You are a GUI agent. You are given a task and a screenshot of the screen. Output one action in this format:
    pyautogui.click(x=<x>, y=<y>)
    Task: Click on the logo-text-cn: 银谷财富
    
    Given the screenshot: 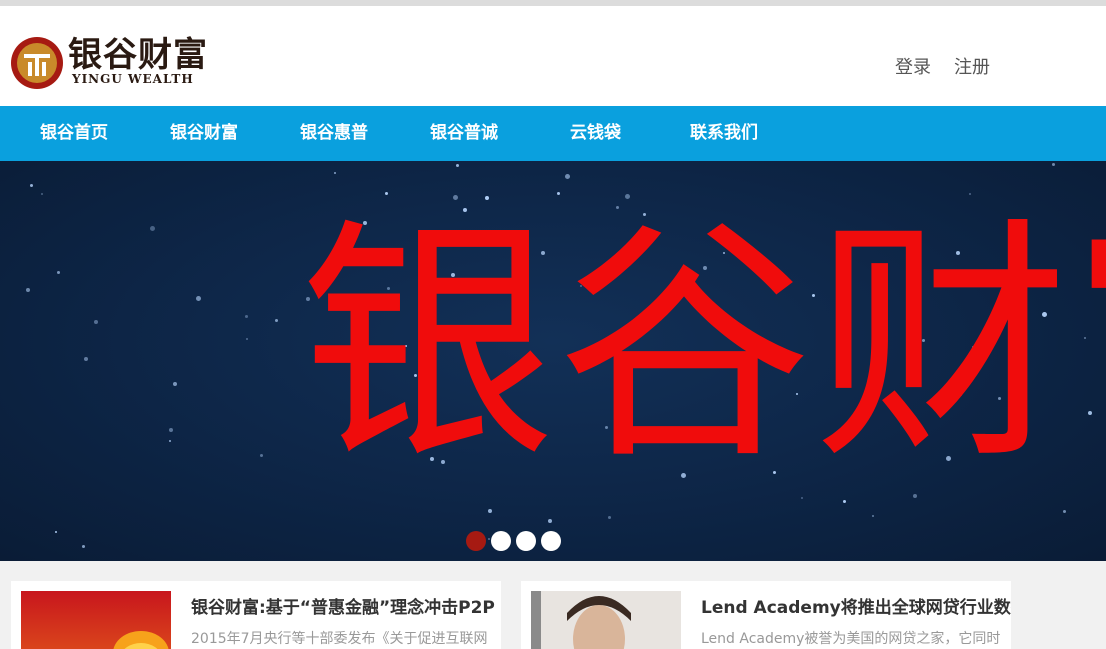 What is the action you would take?
    pyautogui.click(x=138, y=55)
    